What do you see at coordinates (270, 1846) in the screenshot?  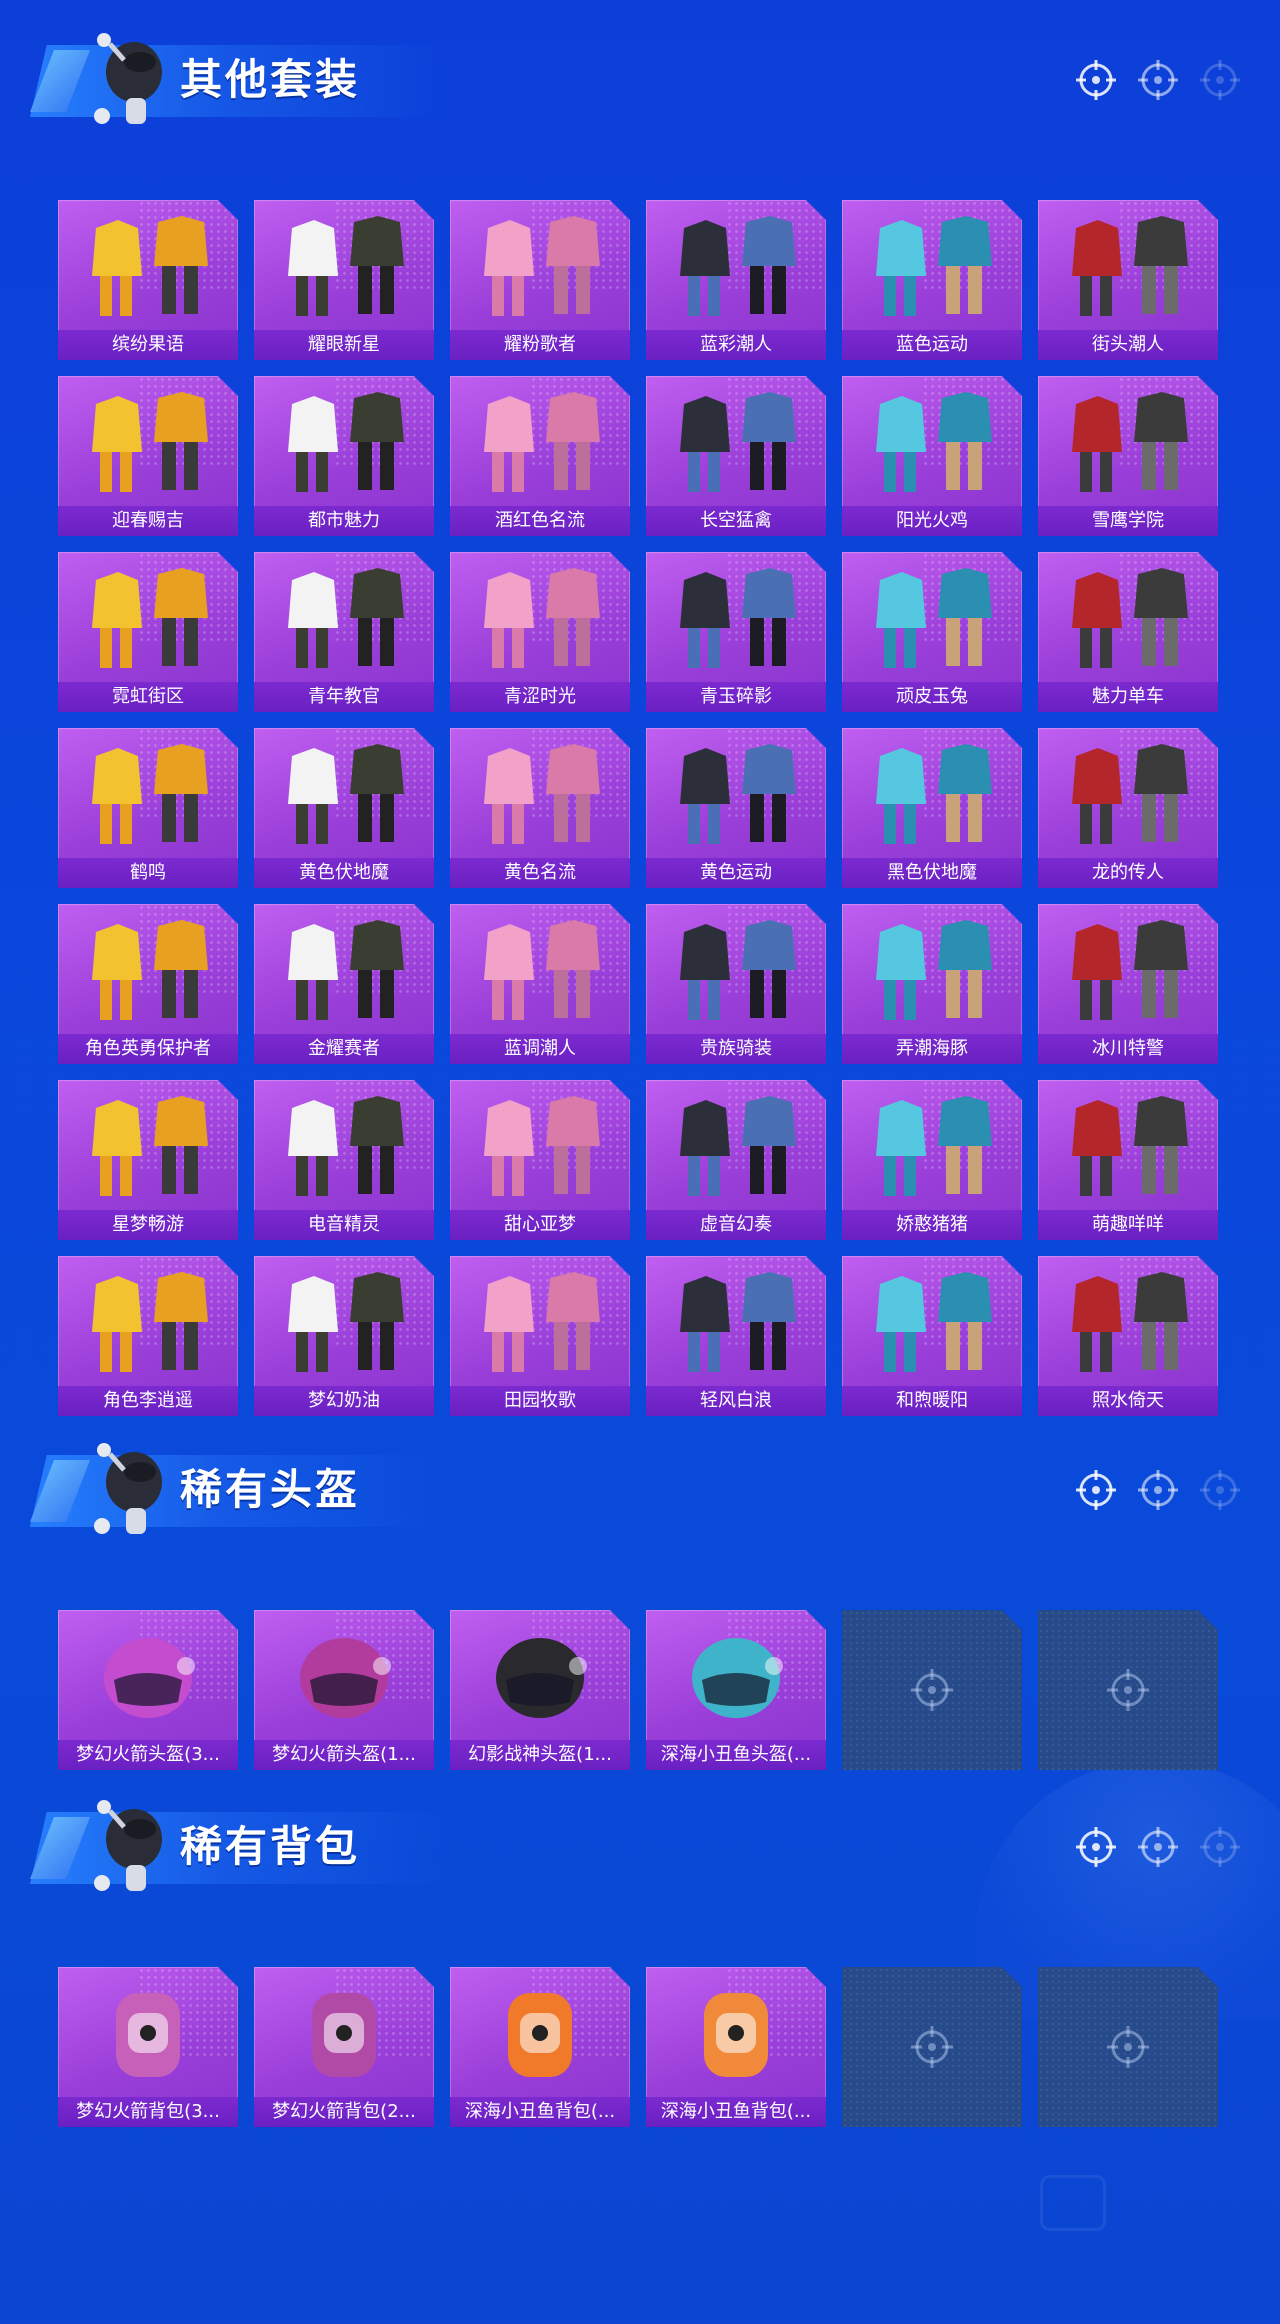 I see `section-title: 稀有背包` at bounding box center [270, 1846].